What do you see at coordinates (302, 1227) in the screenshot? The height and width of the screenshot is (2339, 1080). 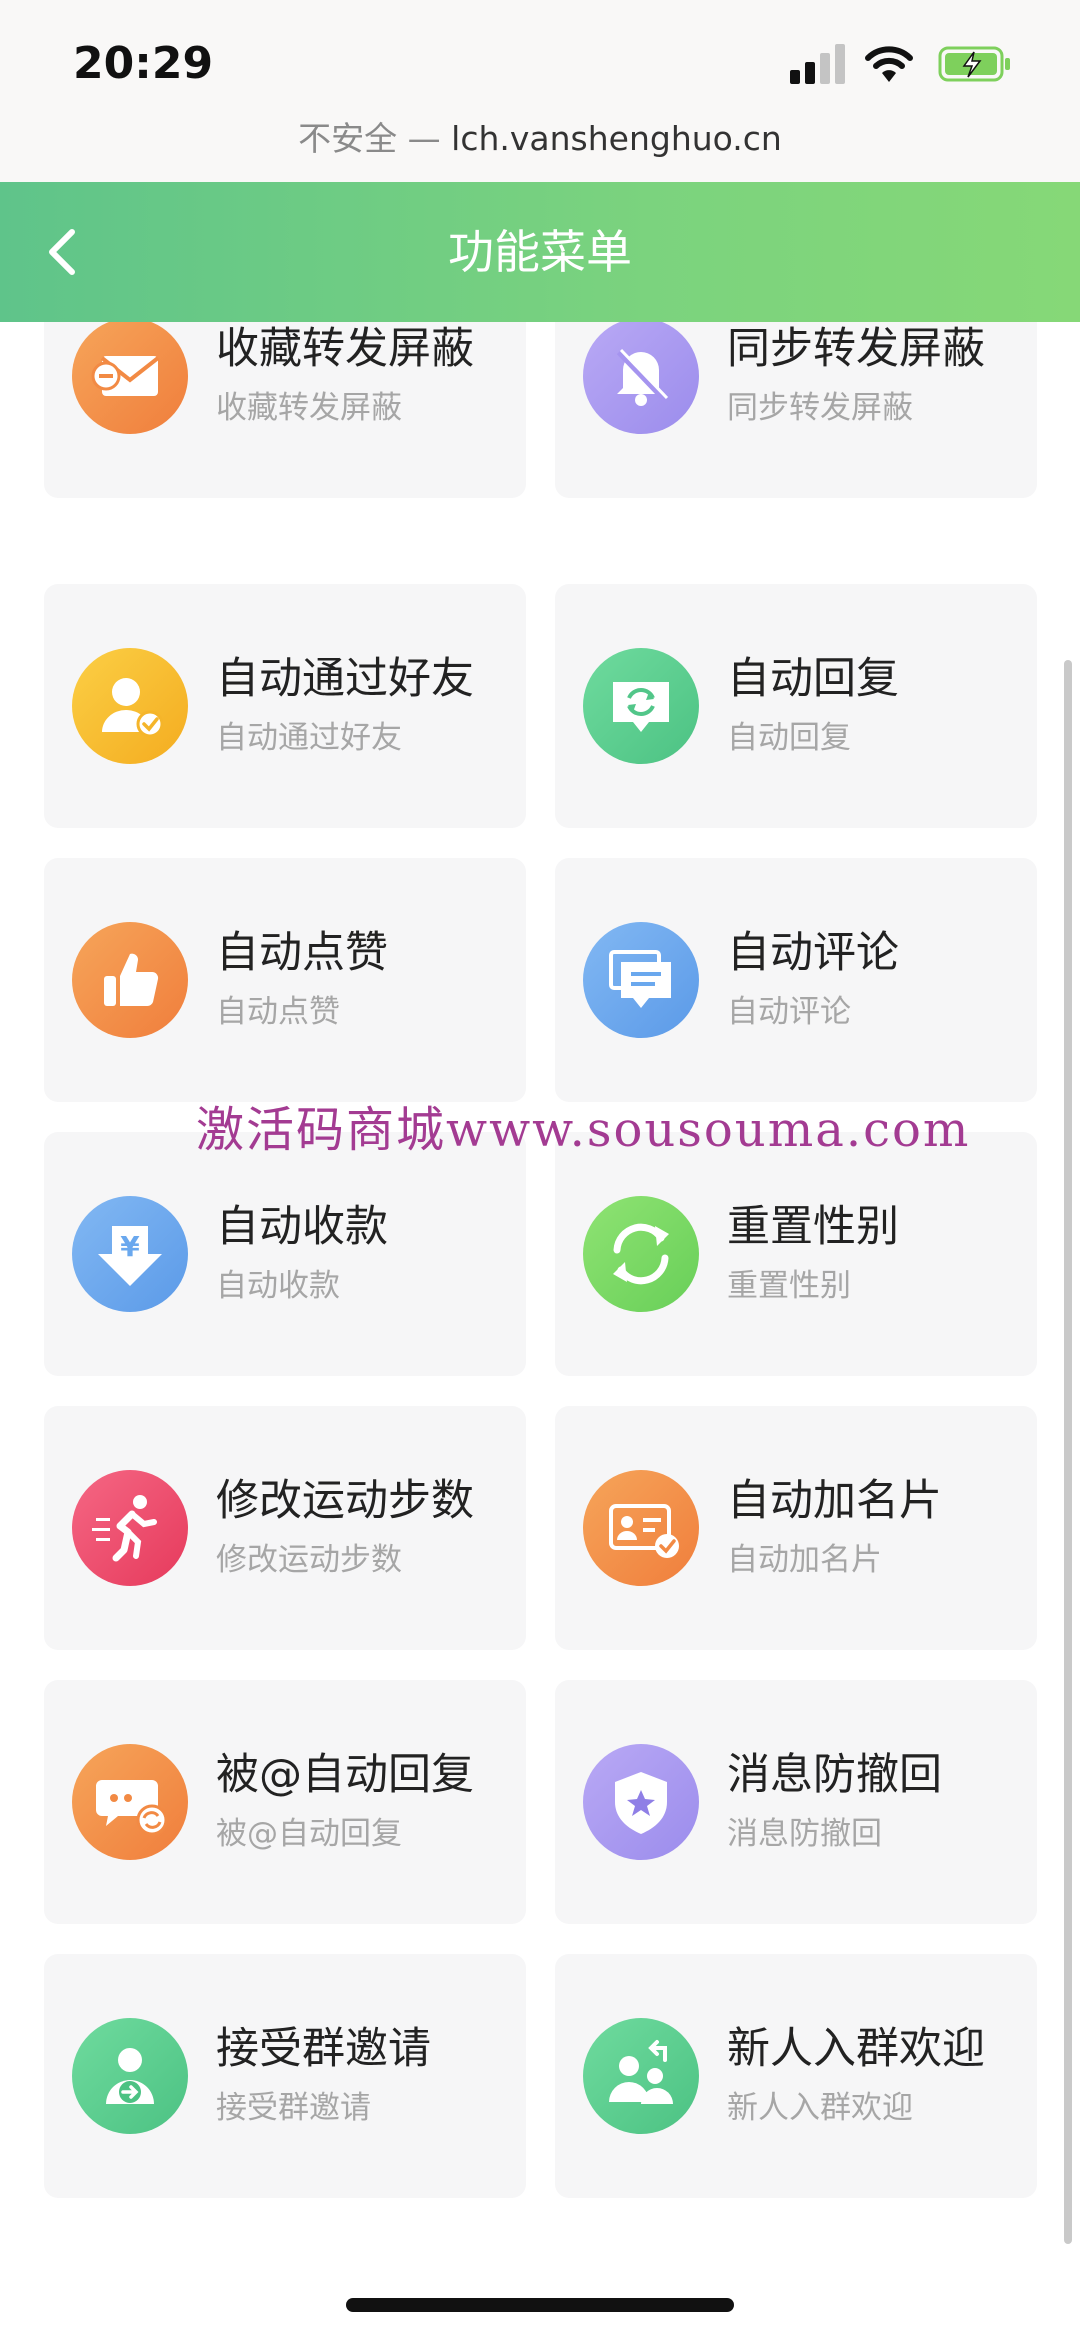 I see `feature-title: 自动收款` at bounding box center [302, 1227].